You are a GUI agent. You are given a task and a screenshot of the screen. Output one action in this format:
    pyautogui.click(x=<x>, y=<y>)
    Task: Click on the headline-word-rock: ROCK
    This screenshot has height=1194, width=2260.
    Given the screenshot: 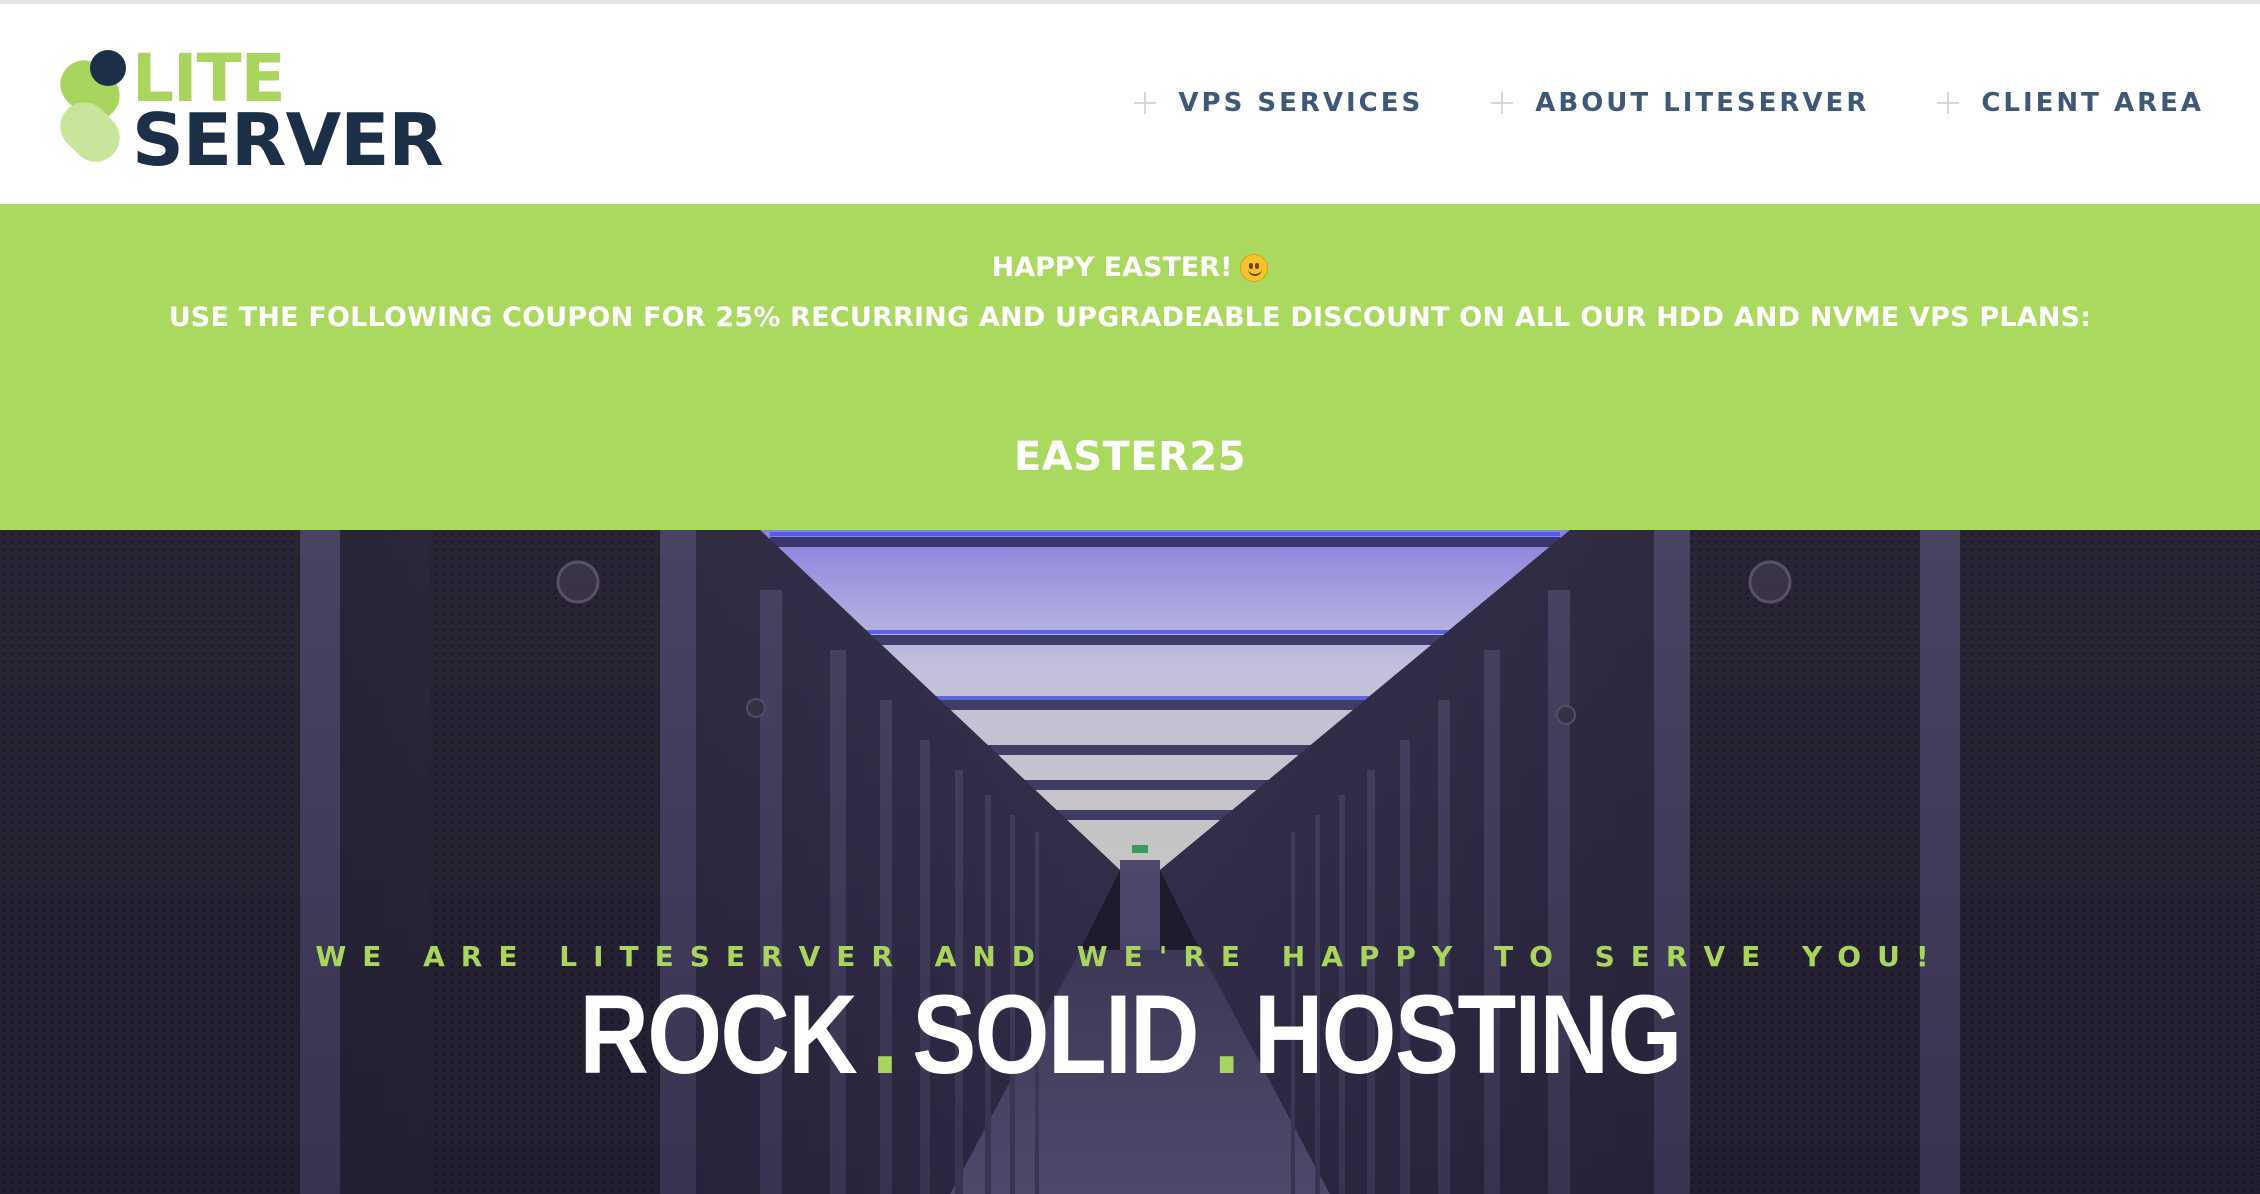 What is the action you would take?
    pyautogui.click(x=718, y=1034)
    